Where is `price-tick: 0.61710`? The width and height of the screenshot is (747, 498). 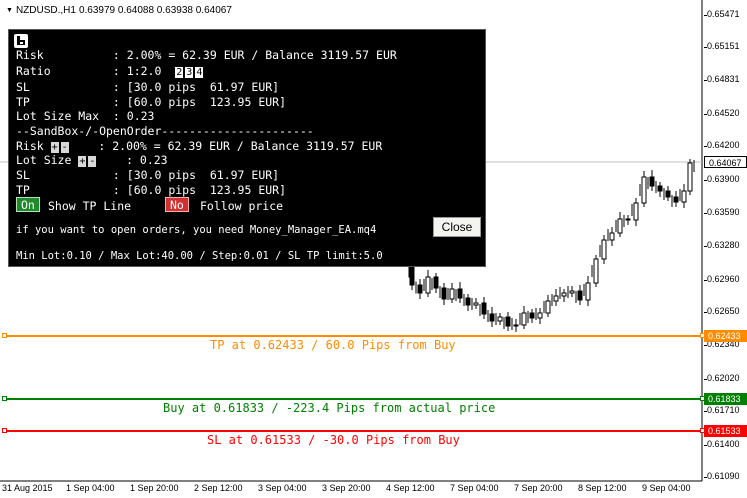 price-tick: 0.61710 is located at coordinates (722, 410).